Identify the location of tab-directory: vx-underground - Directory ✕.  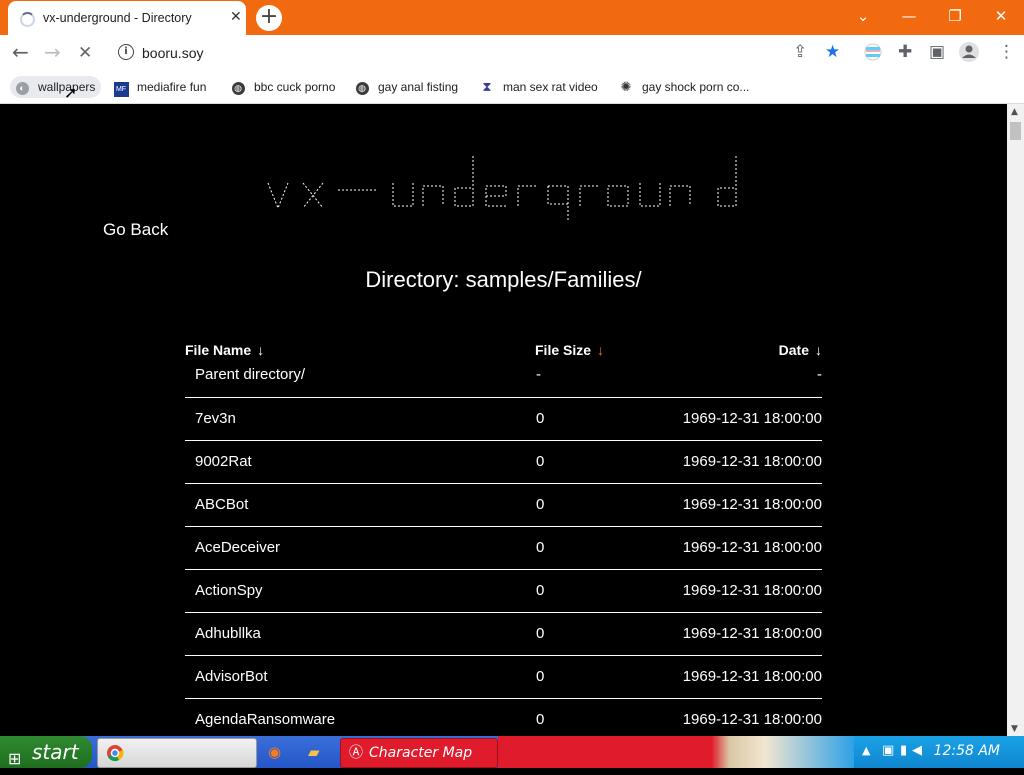
(127, 18).